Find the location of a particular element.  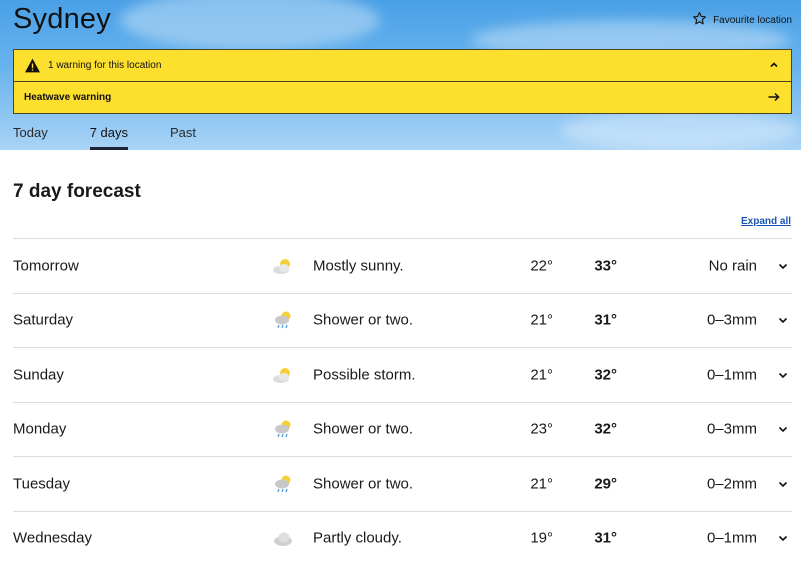

warnings-summary: 1 warning for this location is located at coordinates (105, 65).